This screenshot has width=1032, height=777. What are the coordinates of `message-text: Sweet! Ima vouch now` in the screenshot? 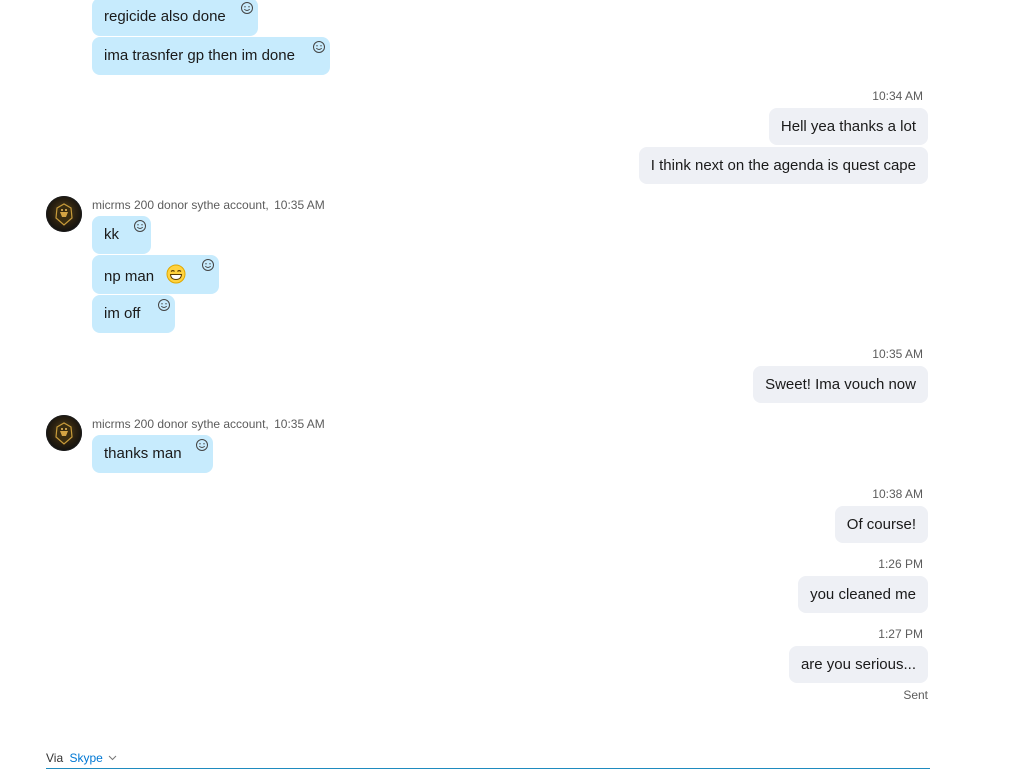 It's located at (840, 384).